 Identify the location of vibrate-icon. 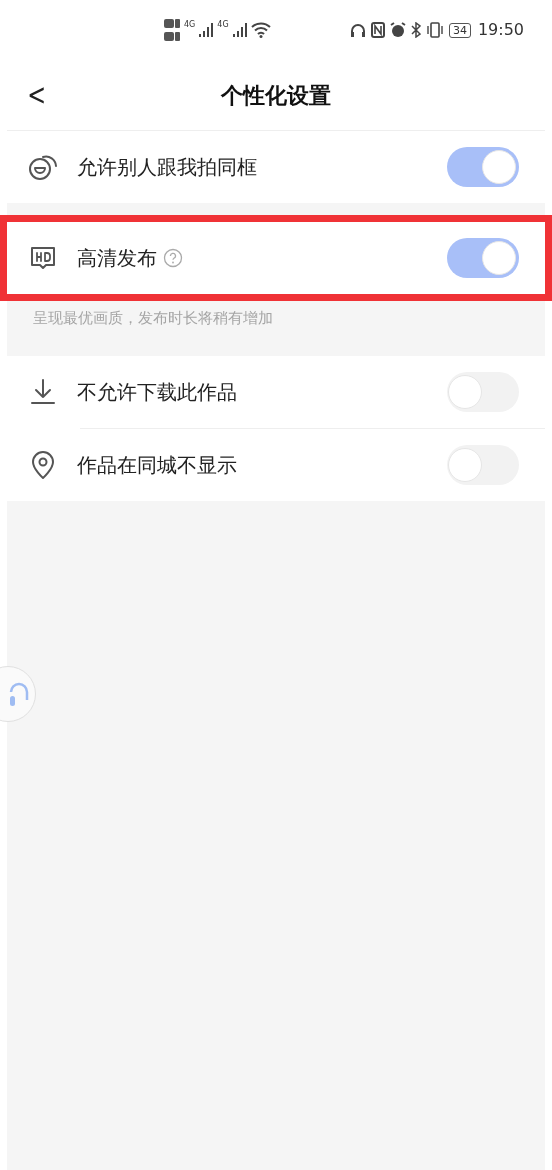
(434, 30).